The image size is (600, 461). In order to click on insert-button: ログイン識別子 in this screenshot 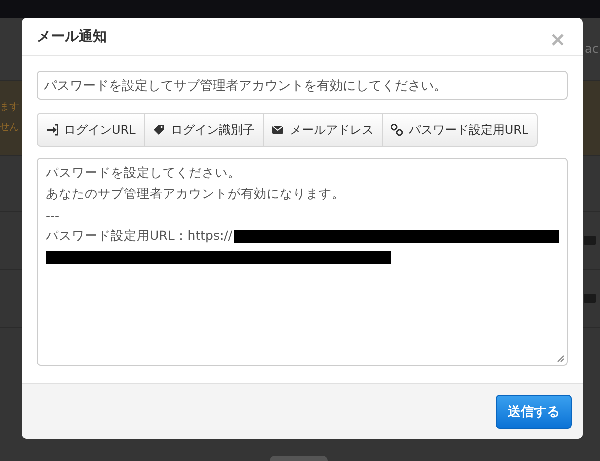, I will do `click(204, 130)`.